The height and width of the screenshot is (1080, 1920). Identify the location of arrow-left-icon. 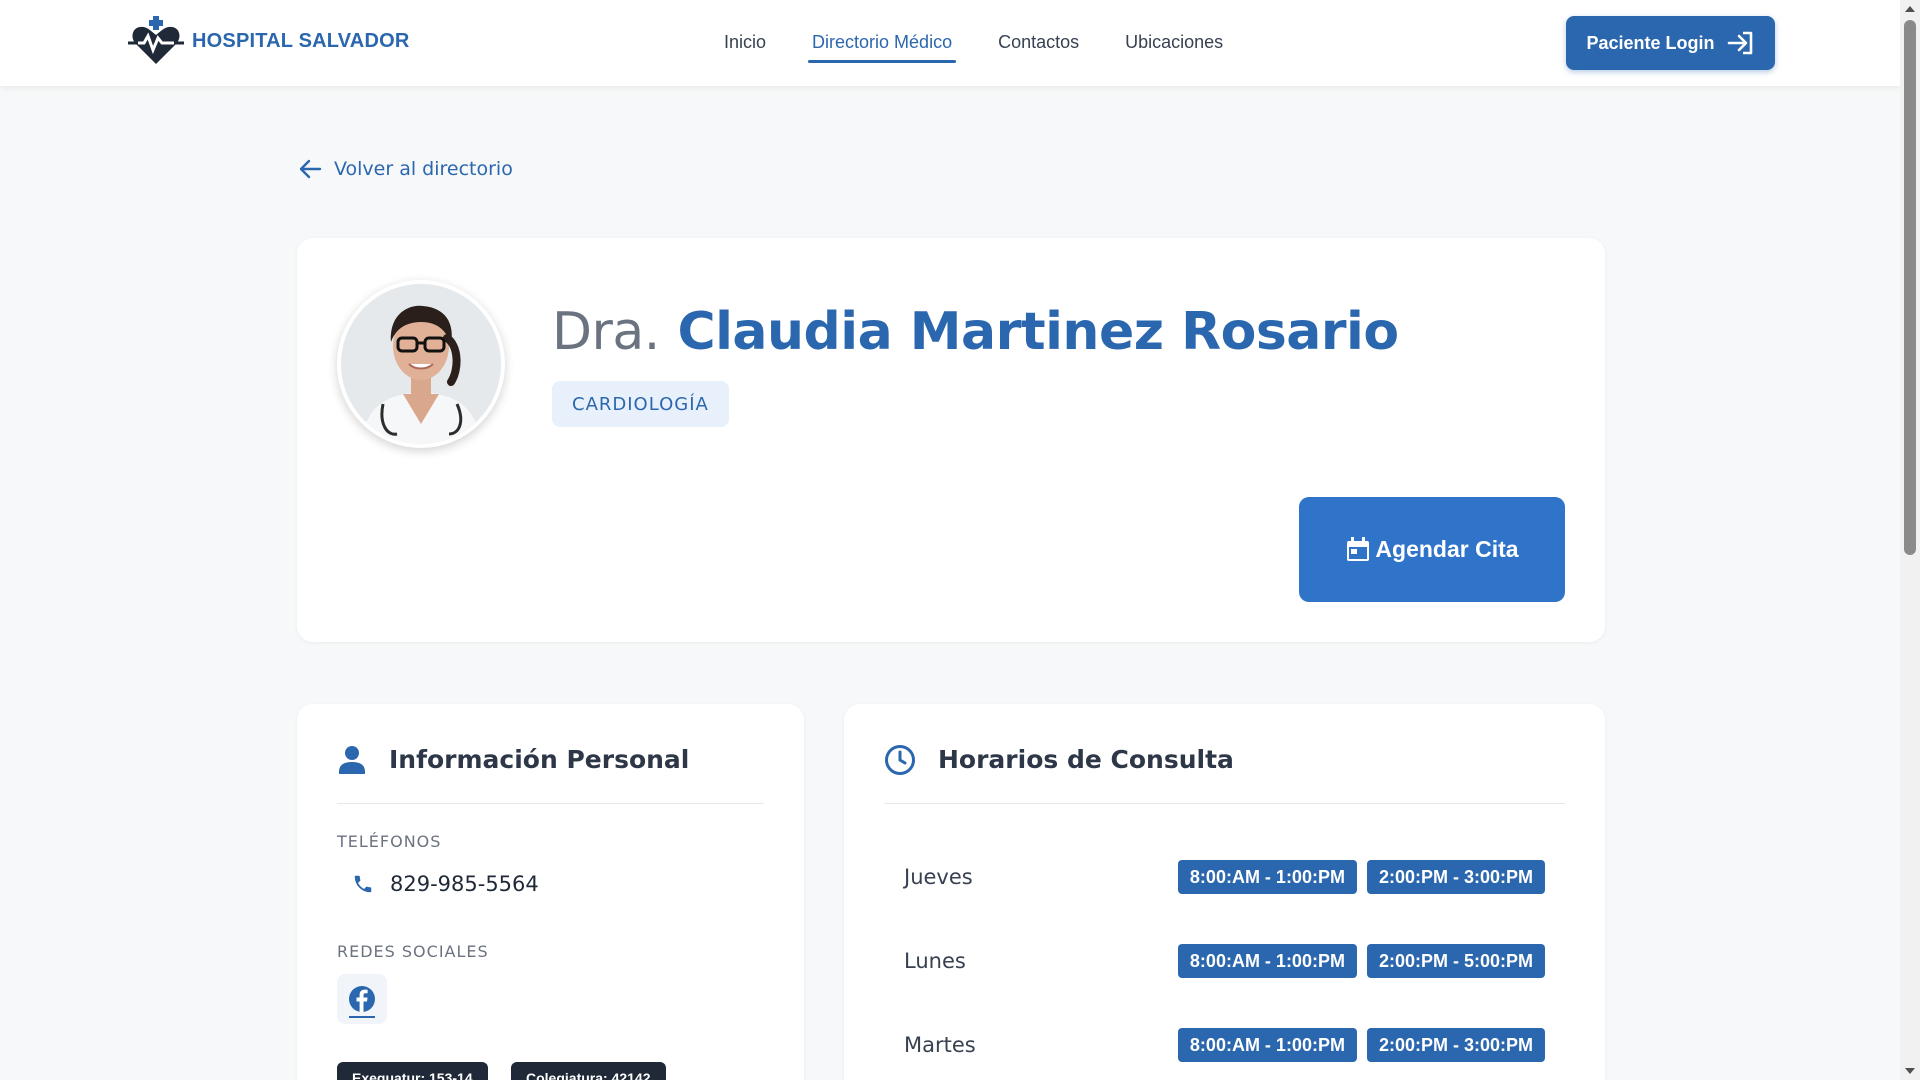
(310, 169).